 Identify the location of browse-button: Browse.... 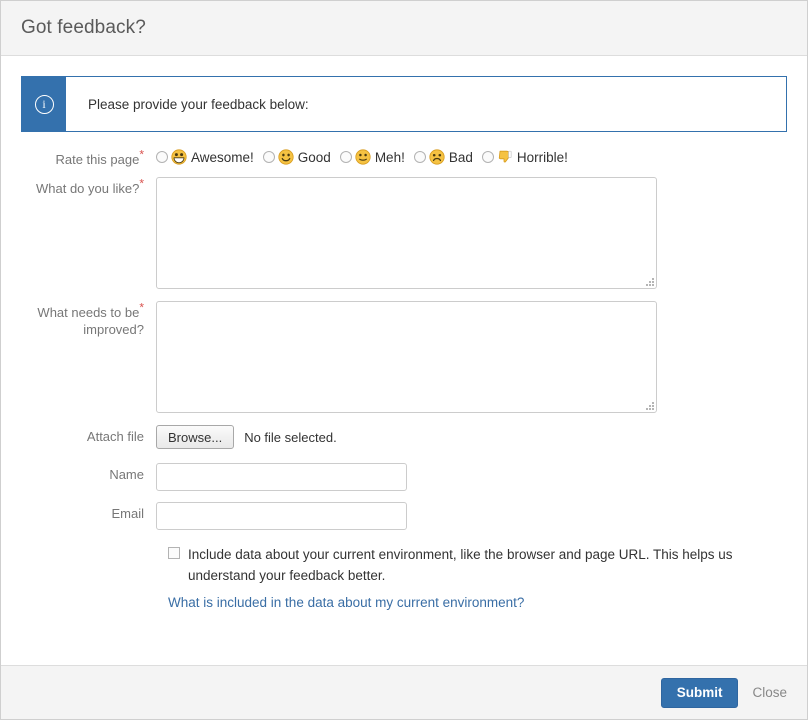
(195, 437).